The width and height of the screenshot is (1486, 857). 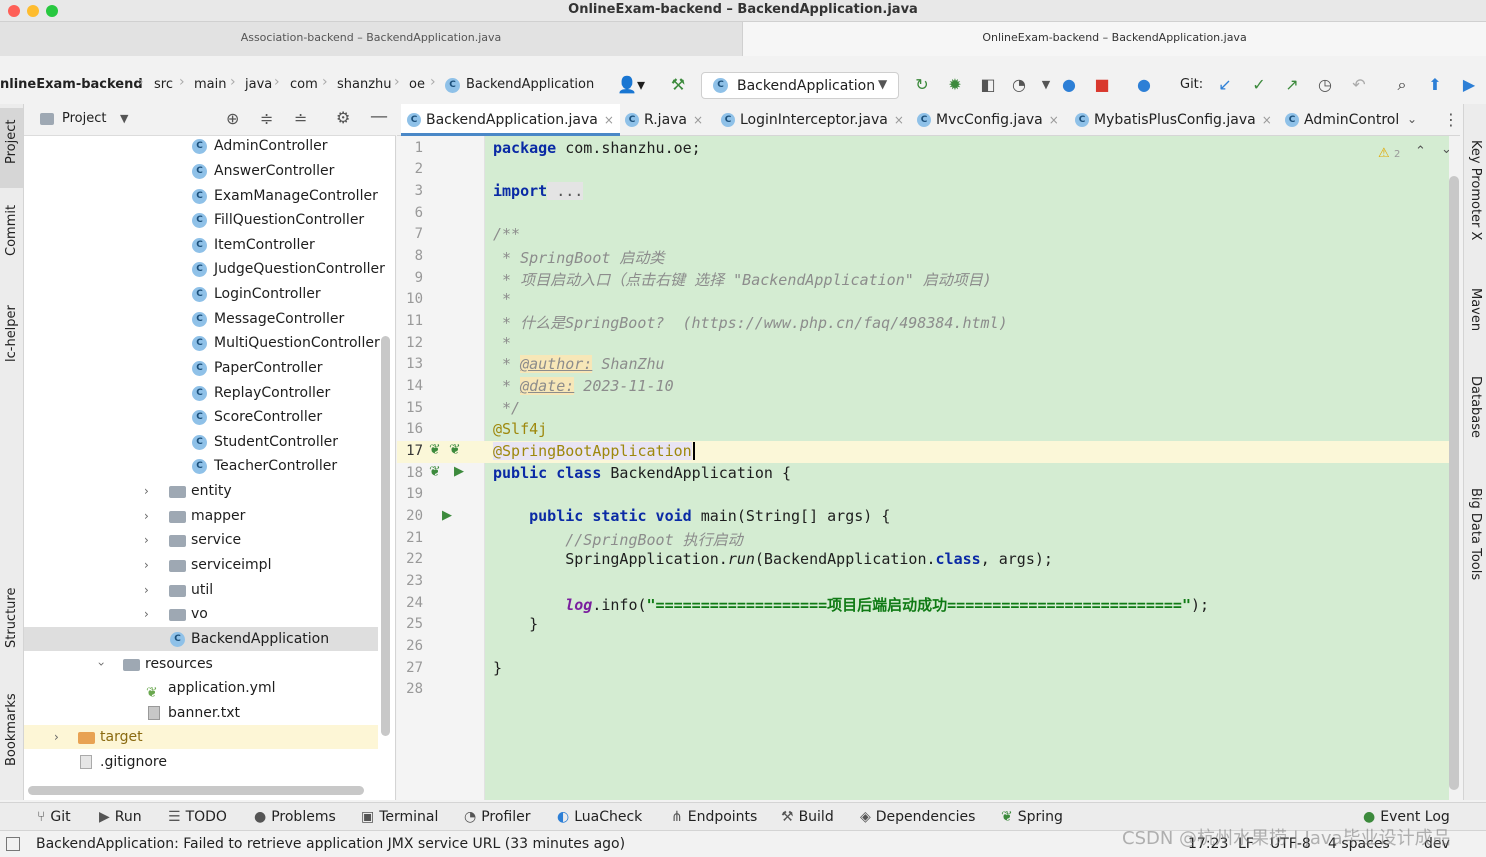 What do you see at coordinates (201, 196) in the screenshot?
I see `tree-item-exammanagecontroller: C ExamManageController` at bounding box center [201, 196].